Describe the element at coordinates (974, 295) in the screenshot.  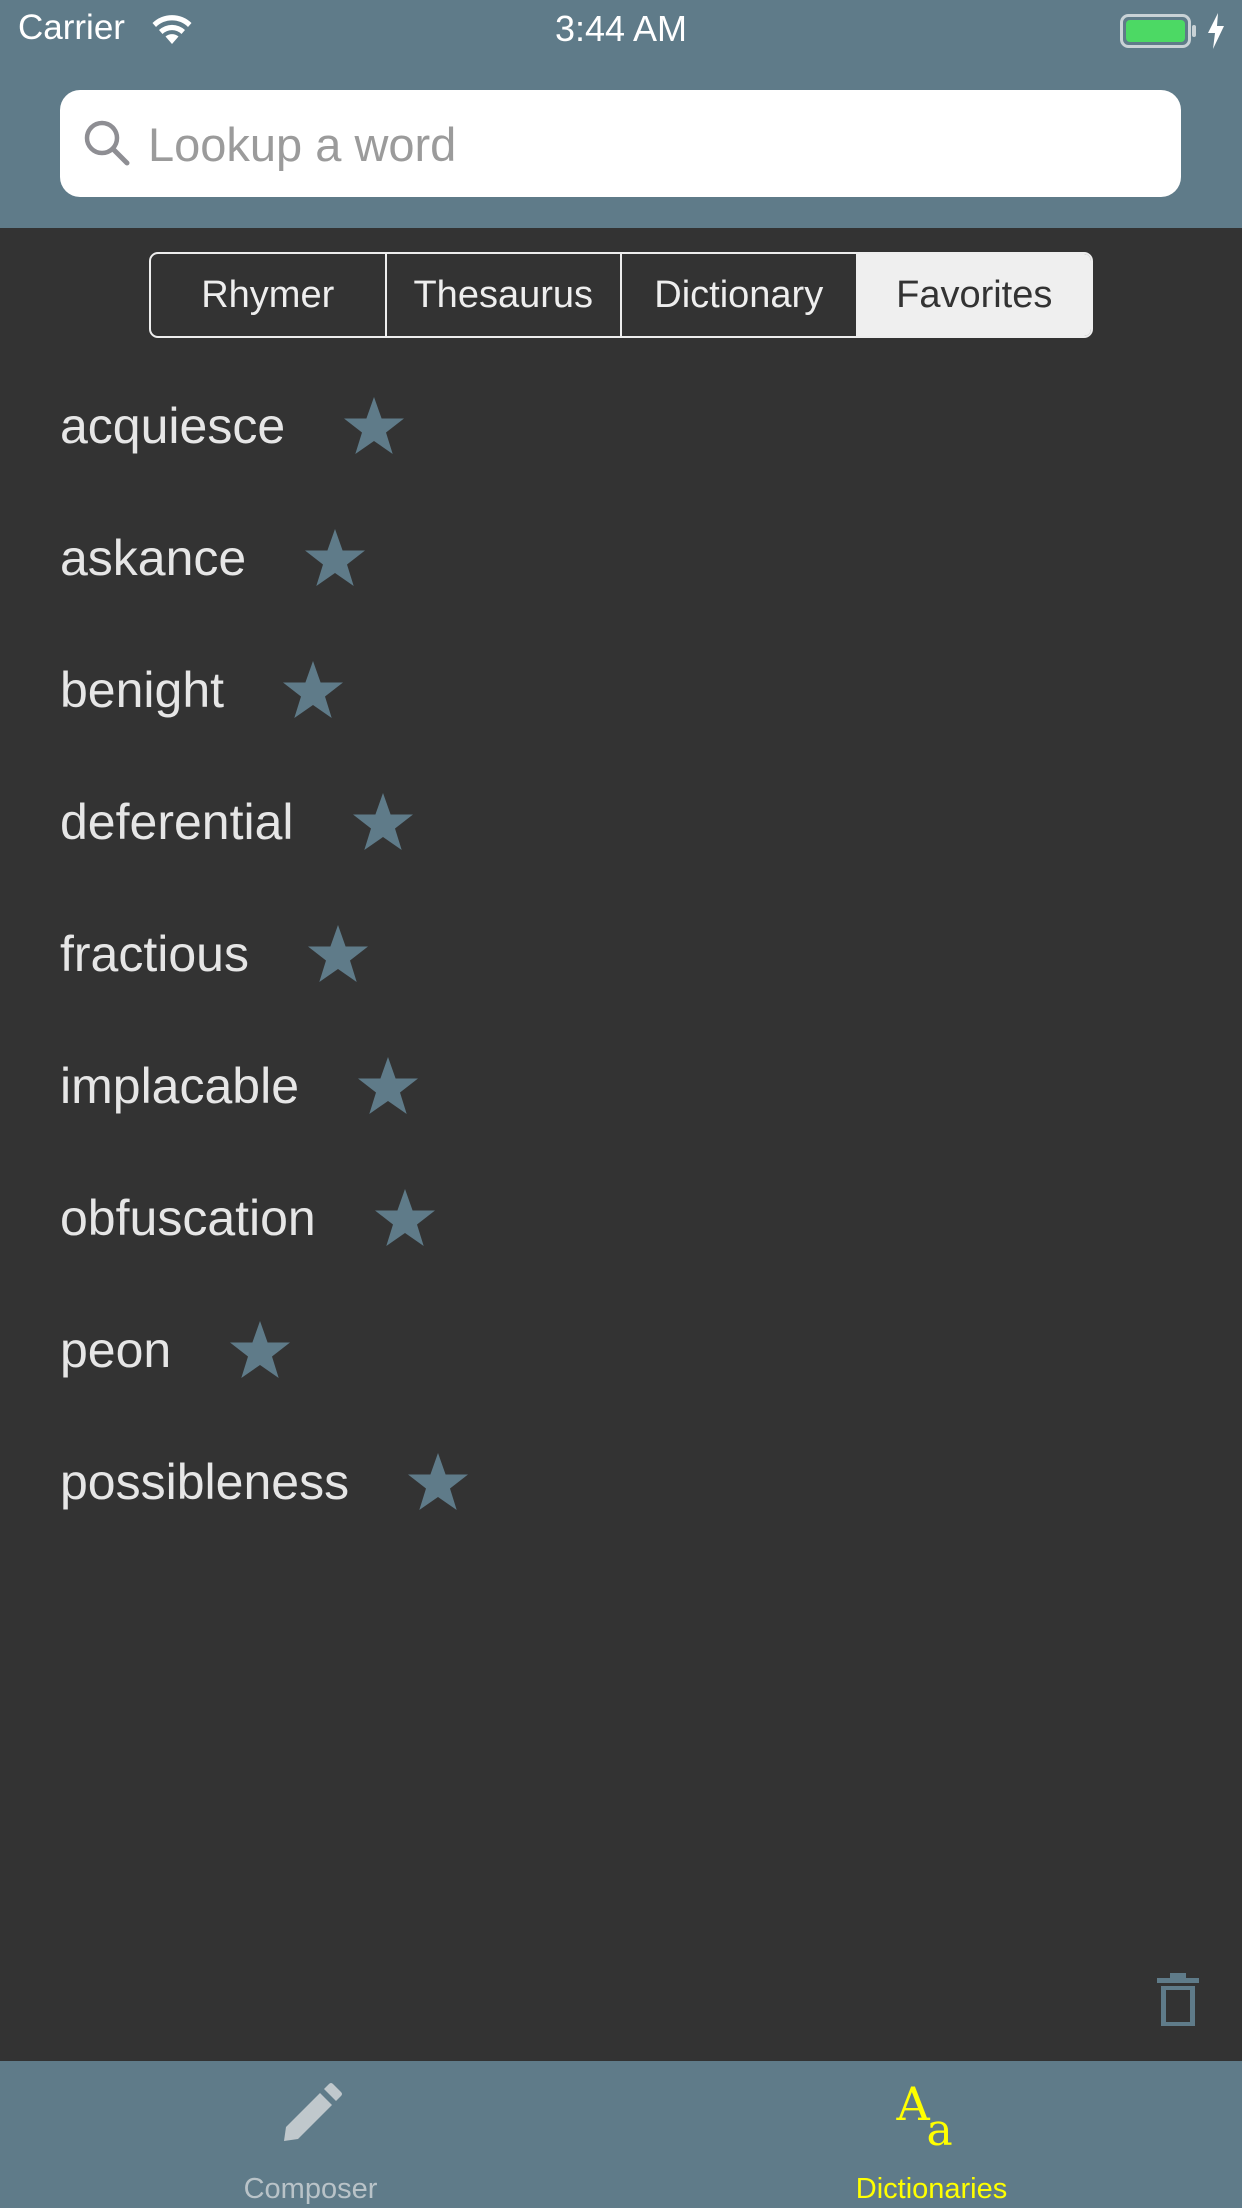
I see `segment-favorites: Favorites` at that location.